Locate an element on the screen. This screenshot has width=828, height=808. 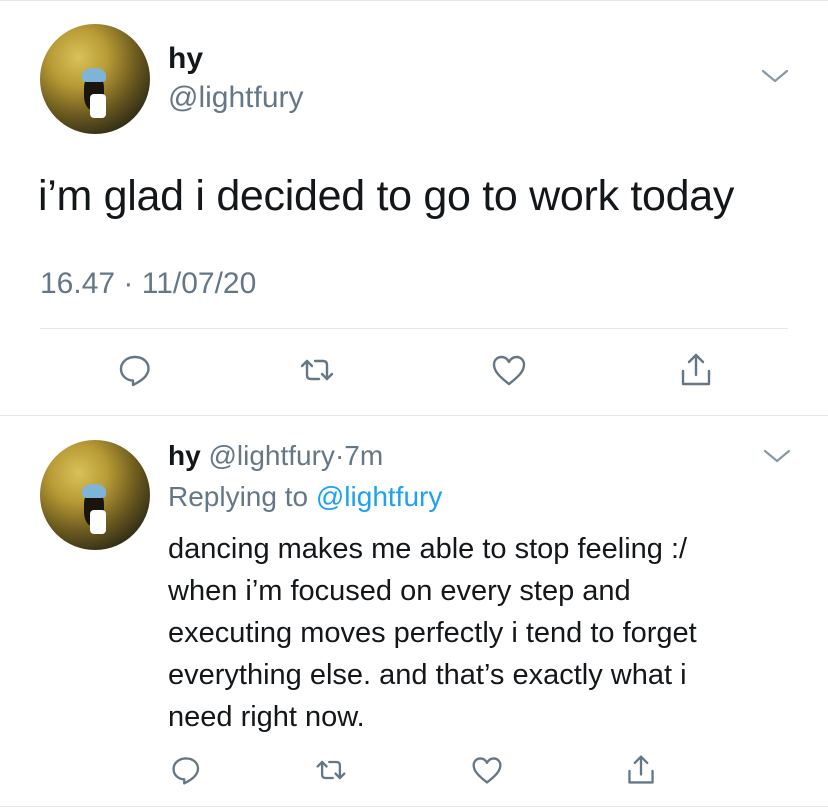
avatar is located at coordinates (95, 79).